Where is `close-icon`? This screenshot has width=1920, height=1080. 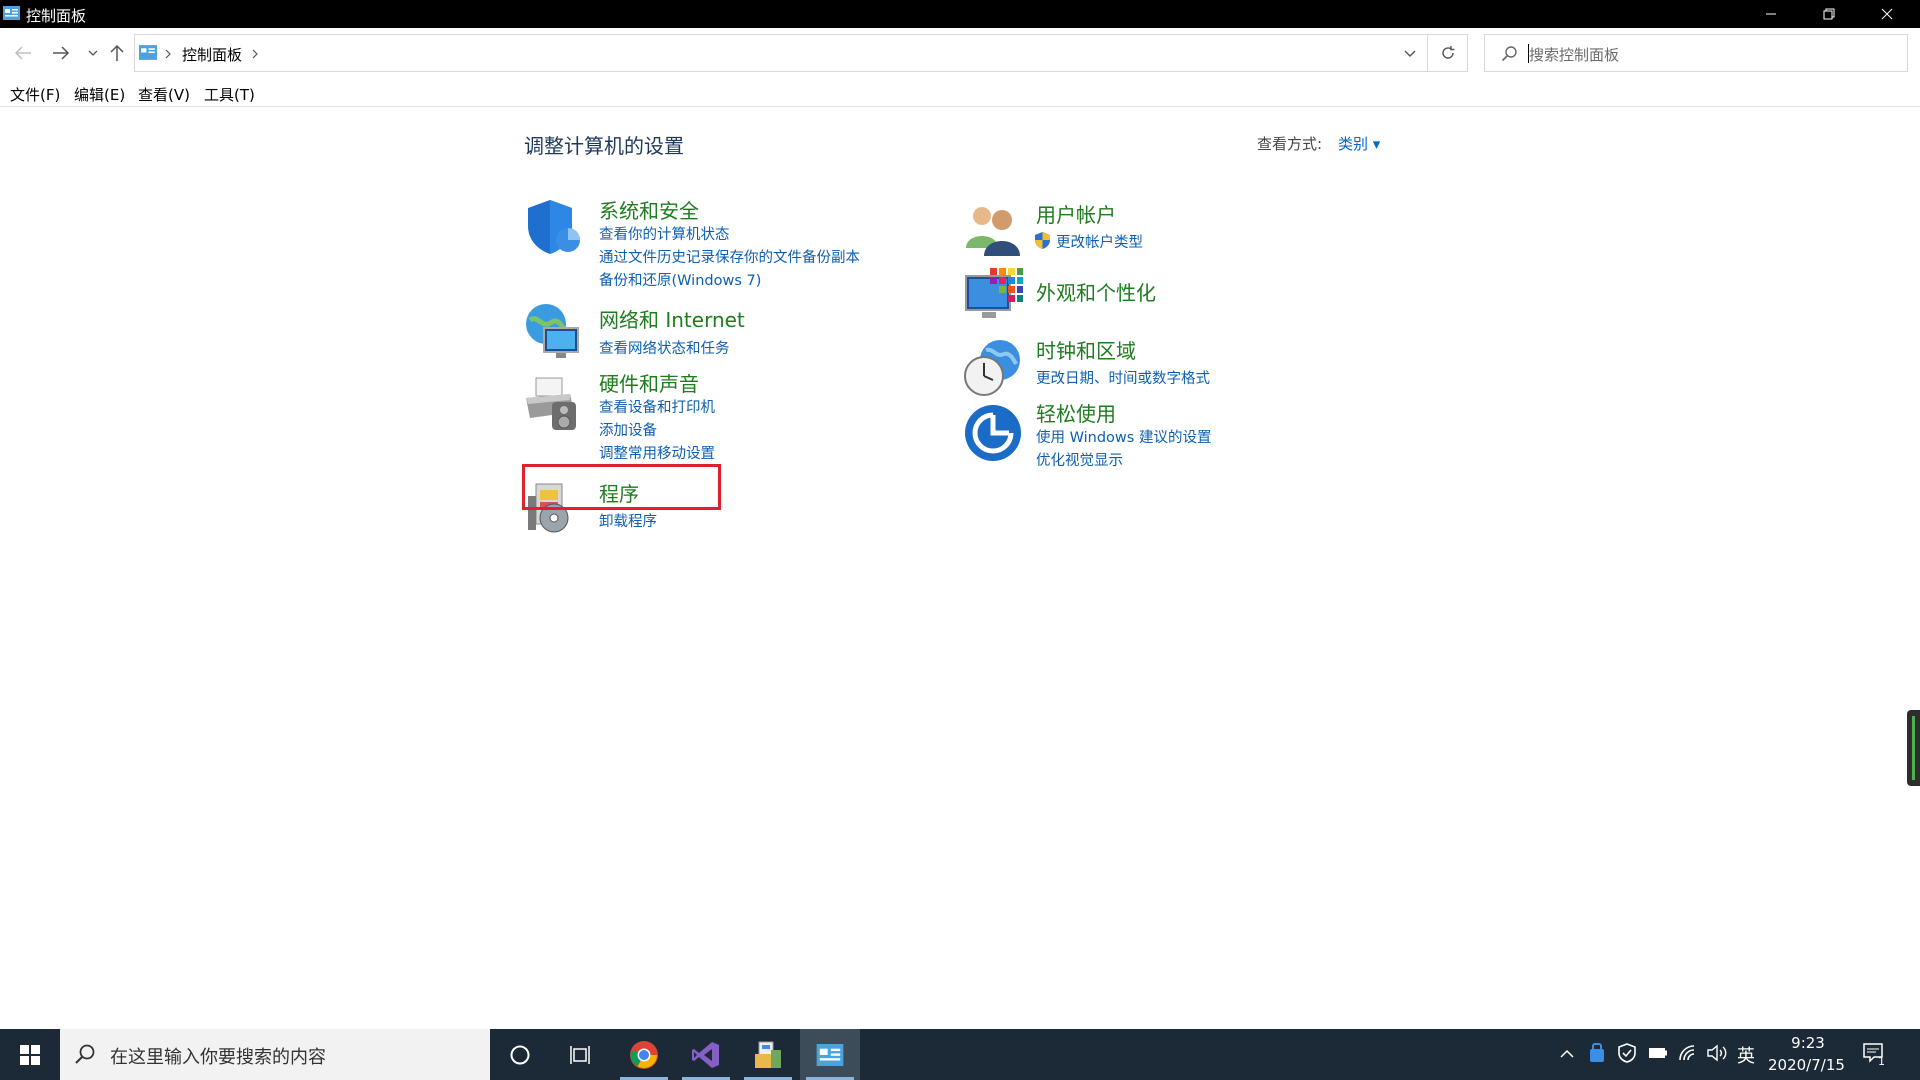 close-icon is located at coordinates (1887, 14).